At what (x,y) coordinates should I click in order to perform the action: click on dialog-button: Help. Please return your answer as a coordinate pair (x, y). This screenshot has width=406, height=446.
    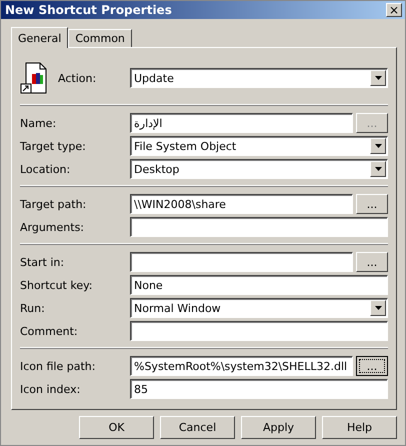
    Looking at the image, I should click on (359, 427).